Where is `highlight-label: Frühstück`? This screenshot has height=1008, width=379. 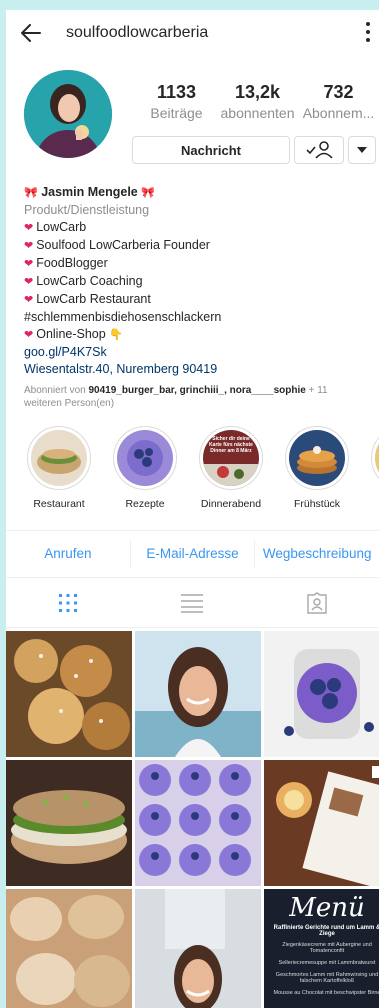 highlight-label: Frühstück is located at coordinates (317, 504).